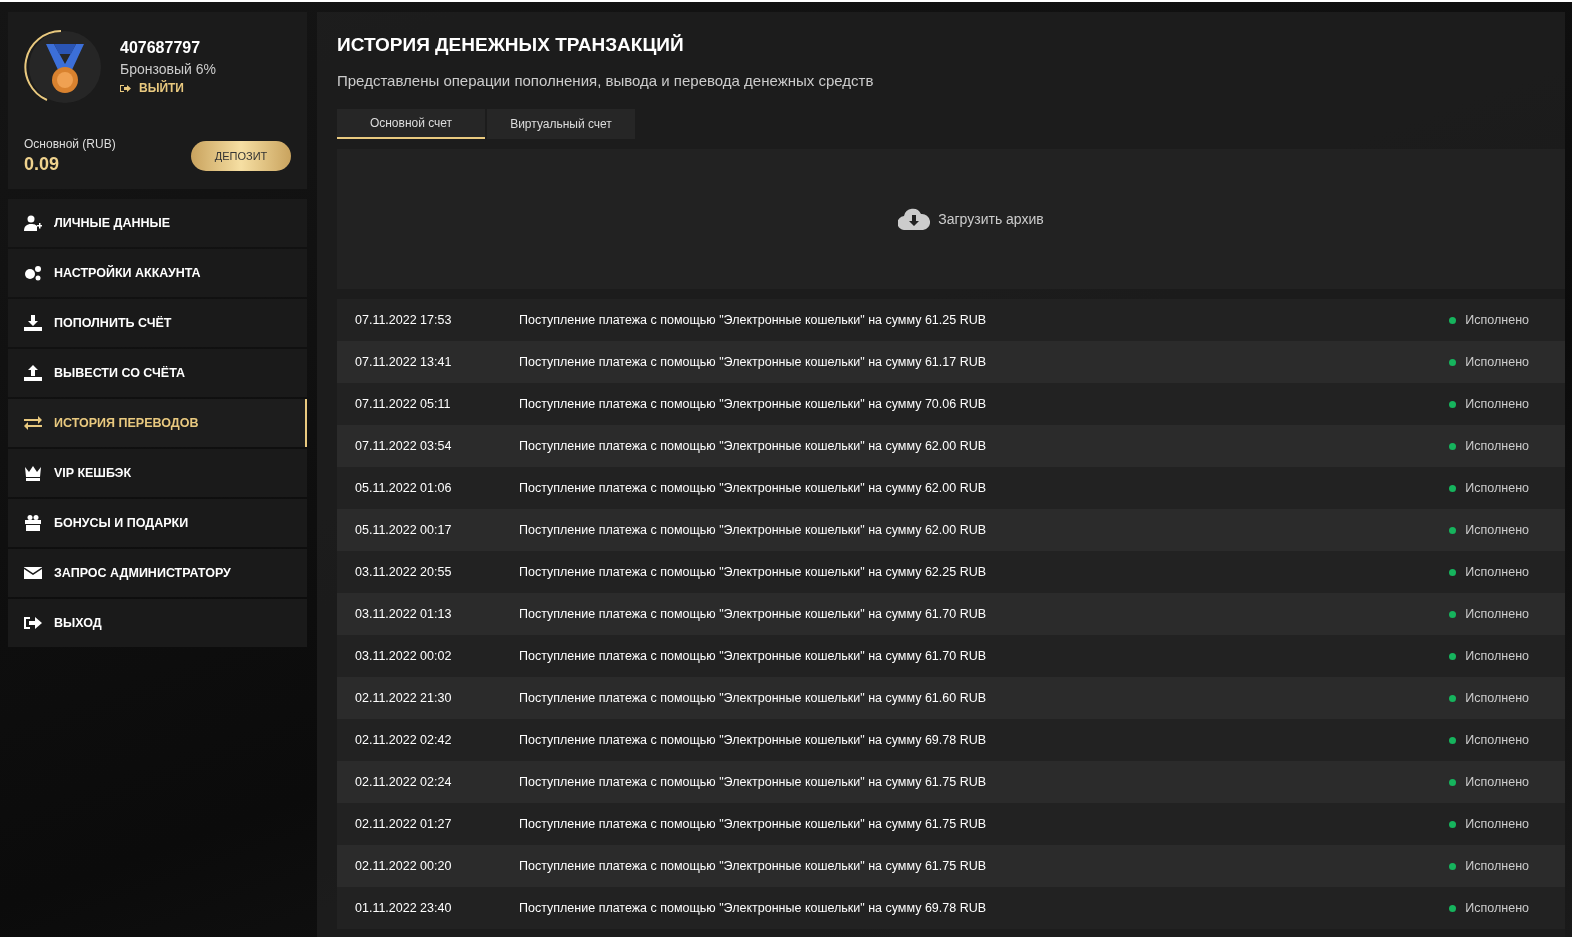  I want to click on account-tab: Основной счет, so click(411, 124).